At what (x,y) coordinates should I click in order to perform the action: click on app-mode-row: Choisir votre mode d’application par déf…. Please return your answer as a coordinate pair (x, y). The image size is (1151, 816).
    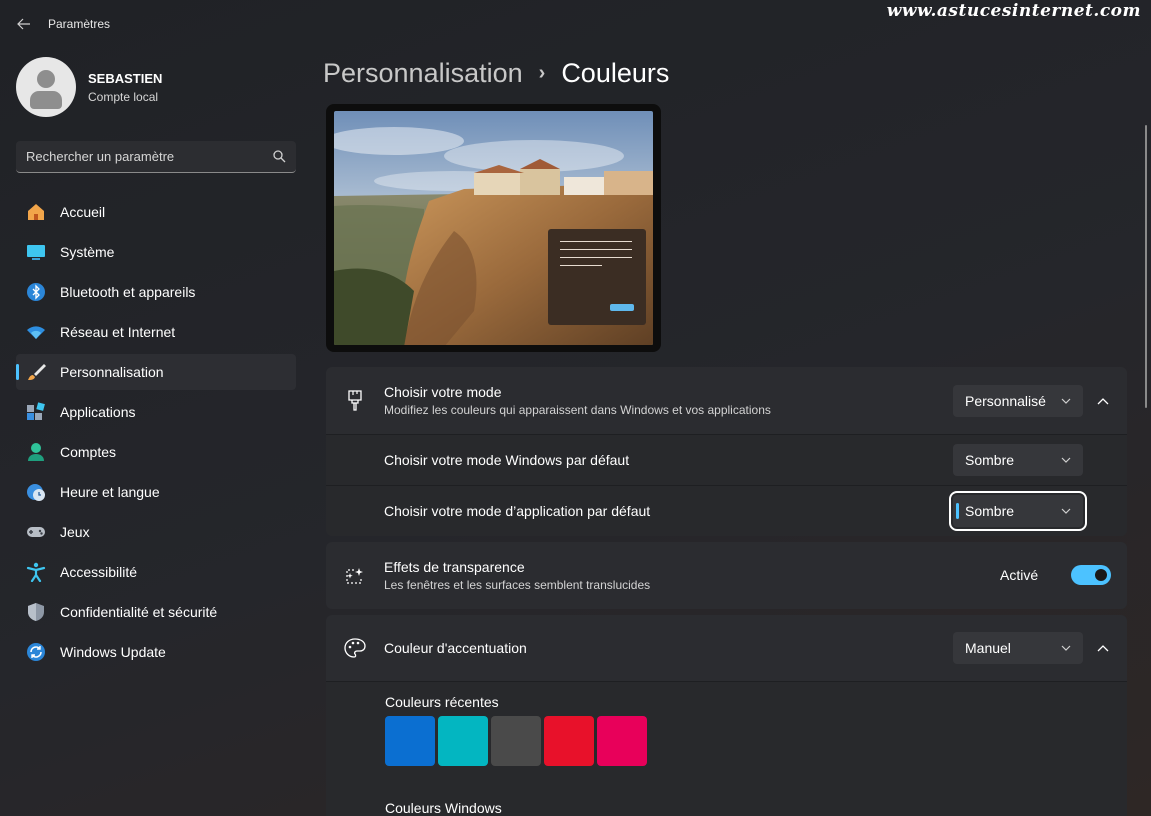
    Looking at the image, I should click on (726, 511).